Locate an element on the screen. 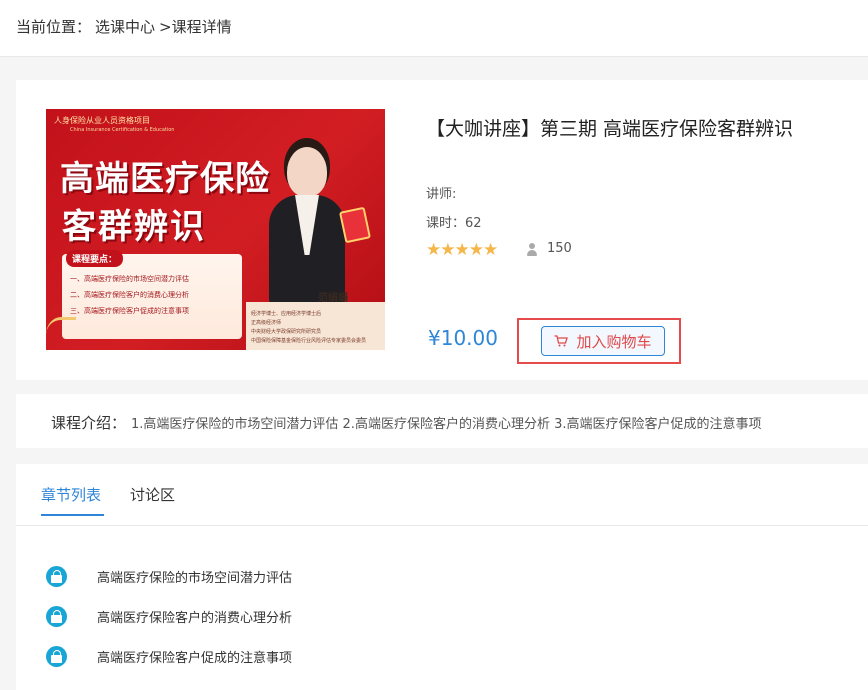  active-tab-indicator is located at coordinates (72, 515).